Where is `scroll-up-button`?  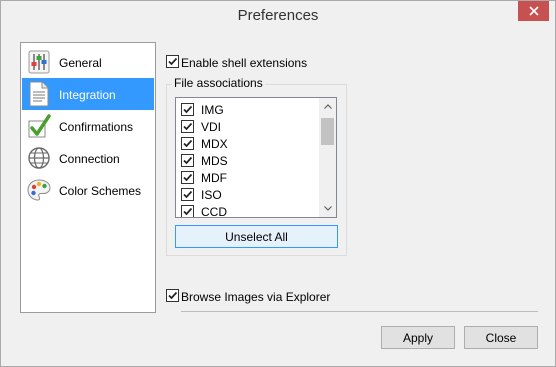
scroll-up-button is located at coordinates (327, 106).